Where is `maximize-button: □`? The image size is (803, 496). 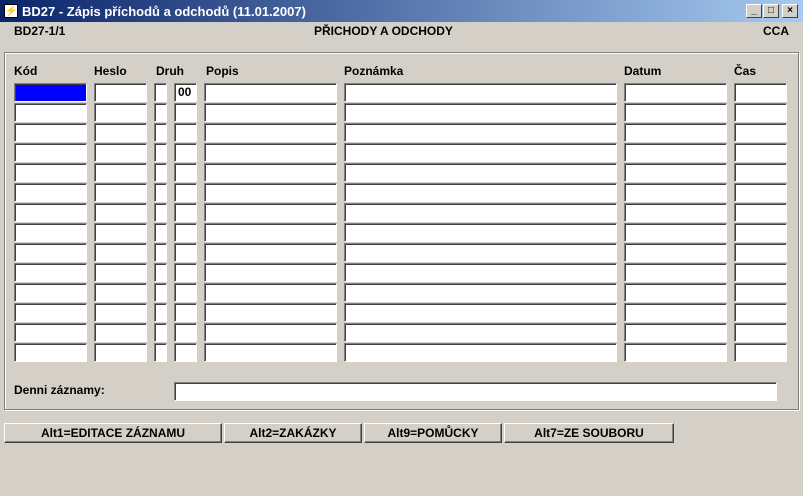 maximize-button: □ is located at coordinates (771, 11).